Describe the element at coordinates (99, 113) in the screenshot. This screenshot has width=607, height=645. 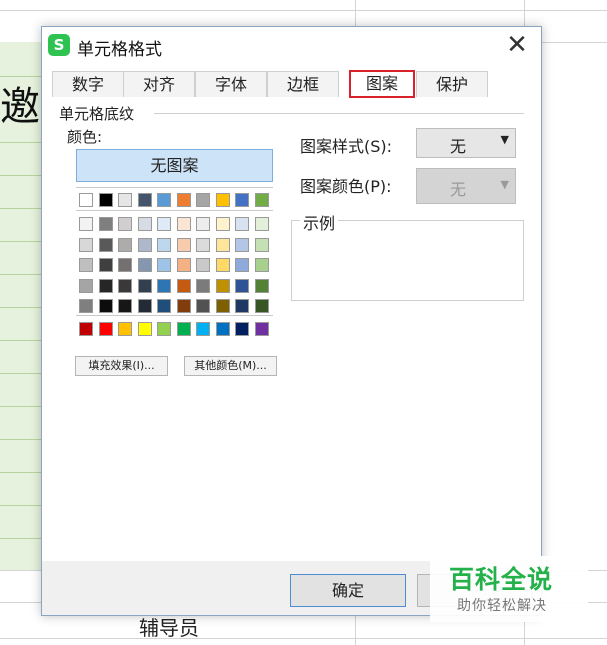
I see `cell-shading-group-label: 单元格底纹` at that location.